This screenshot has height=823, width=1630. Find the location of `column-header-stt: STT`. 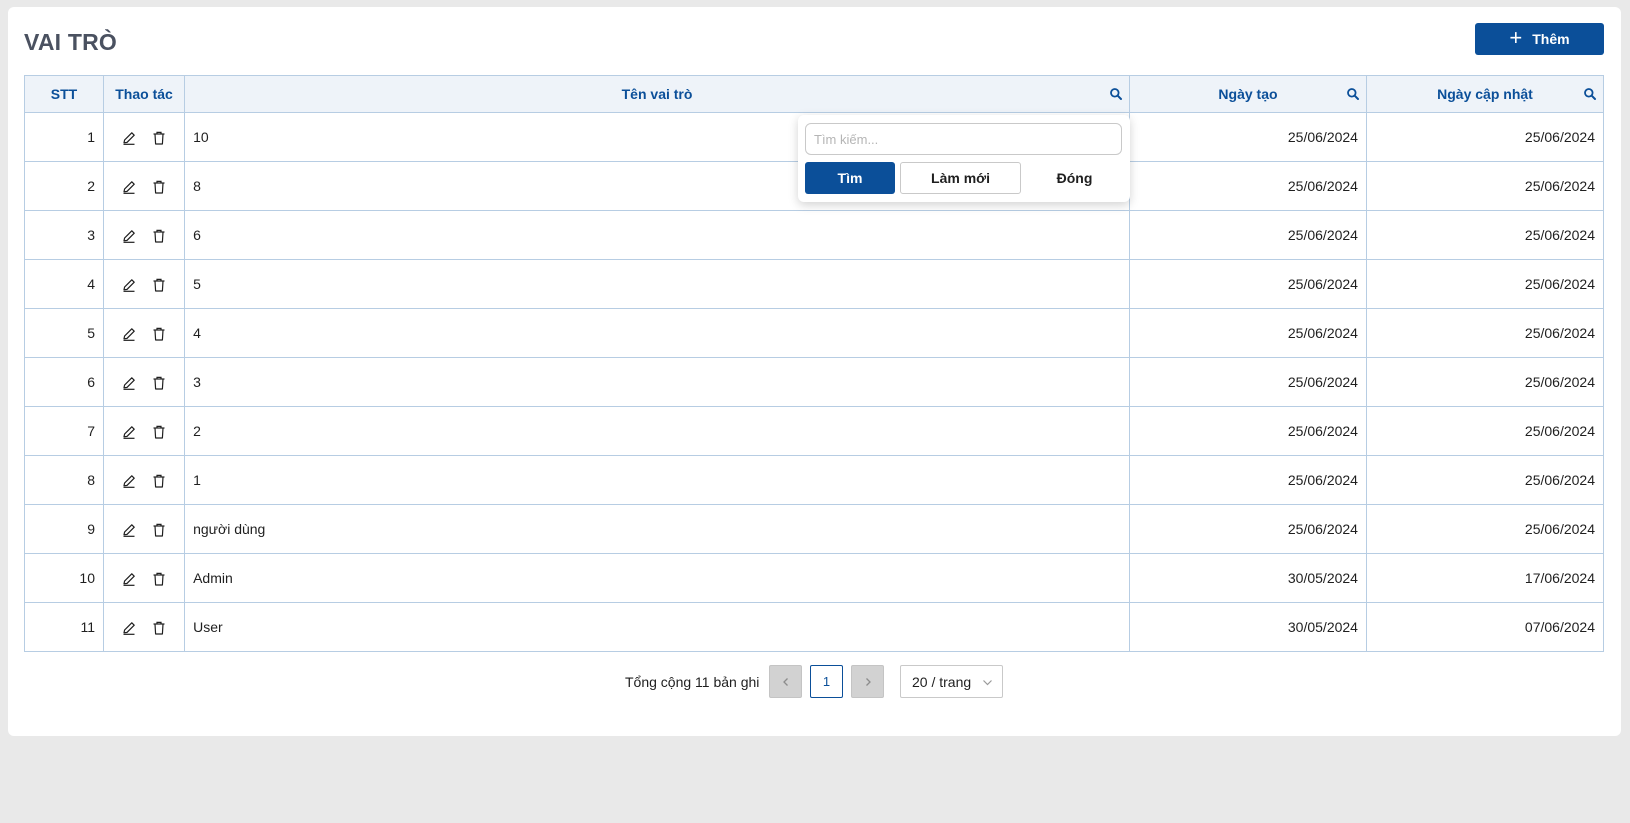

column-header-stt: STT is located at coordinates (64, 94).